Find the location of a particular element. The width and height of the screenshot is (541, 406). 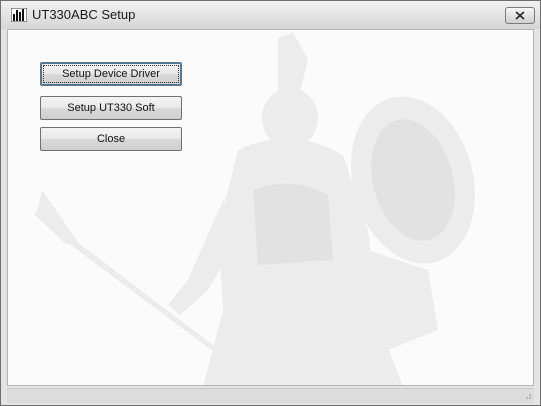

title-bar: UT330ABC Setup is located at coordinates (270, 15).